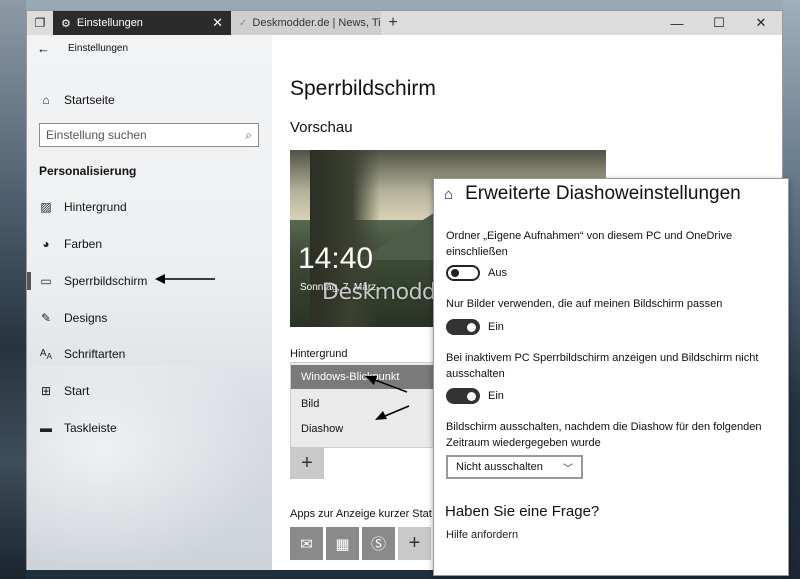 This screenshot has width=800, height=579. I want to click on window-switch-icon: ❐, so click(40, 23).